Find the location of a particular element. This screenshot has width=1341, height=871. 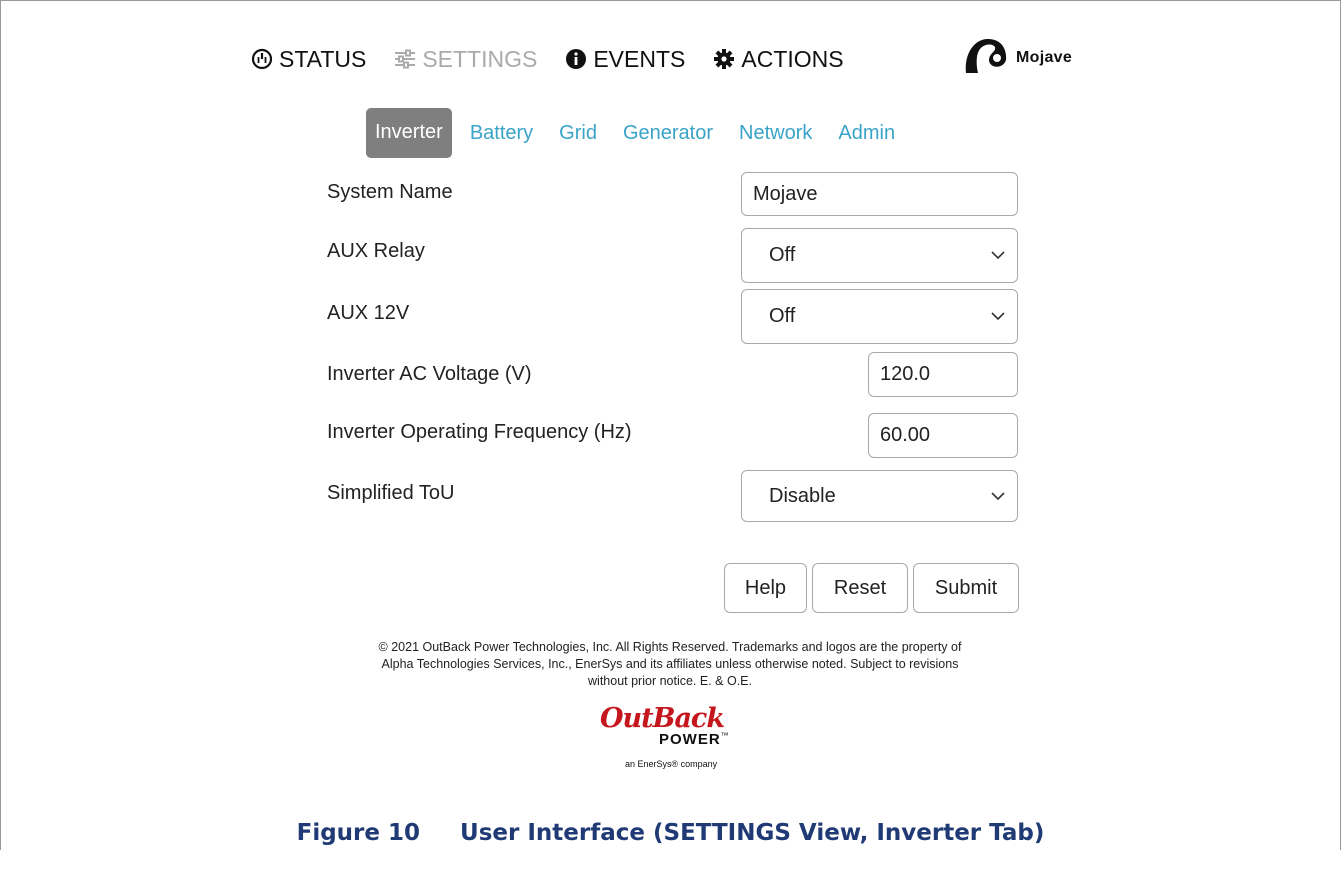

tab-generator: Generator is located at coordinates (668, 133).